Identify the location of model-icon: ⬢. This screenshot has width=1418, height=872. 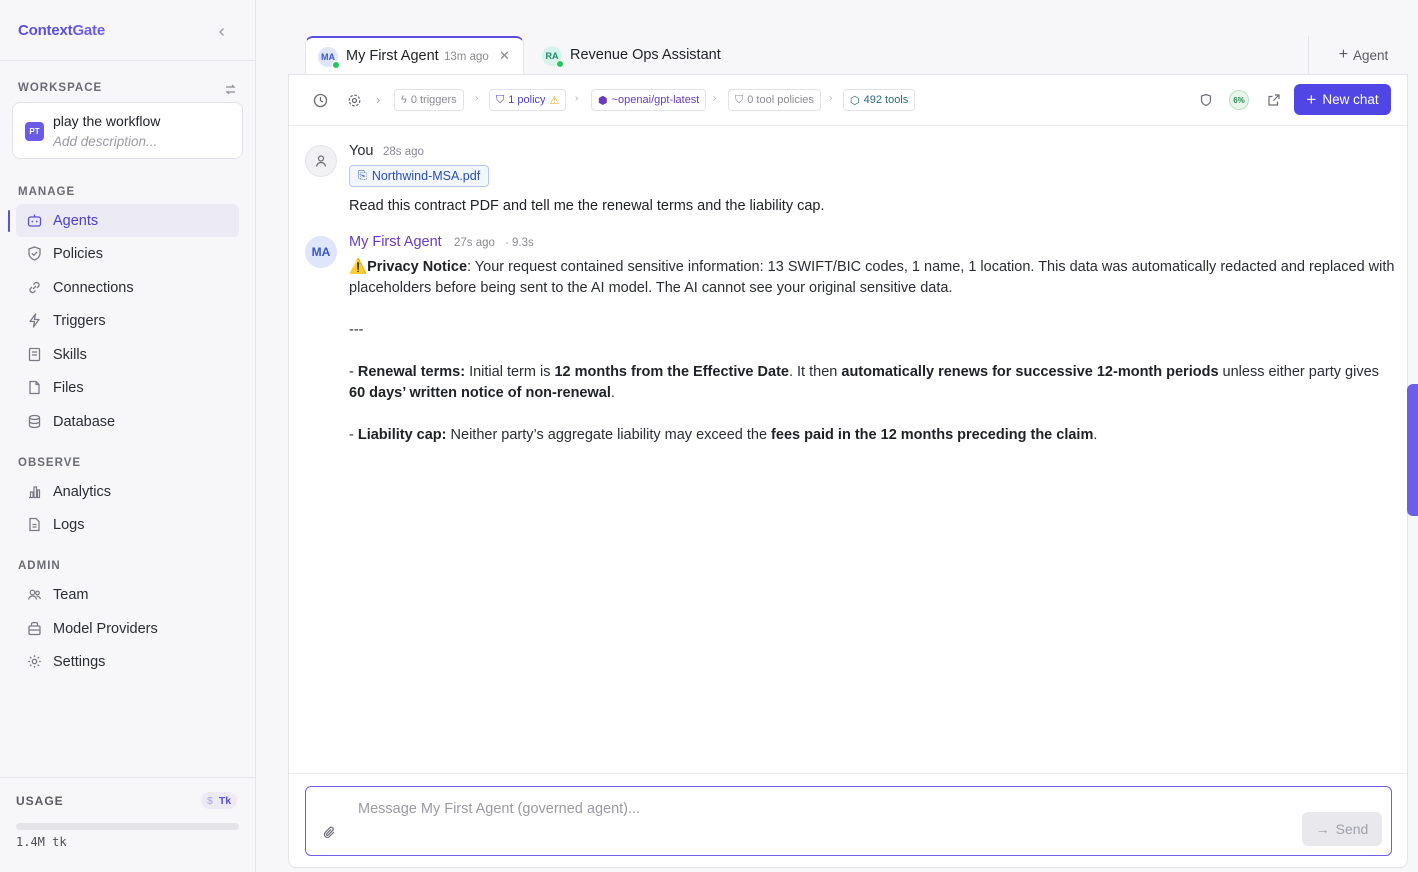
(603, 100).